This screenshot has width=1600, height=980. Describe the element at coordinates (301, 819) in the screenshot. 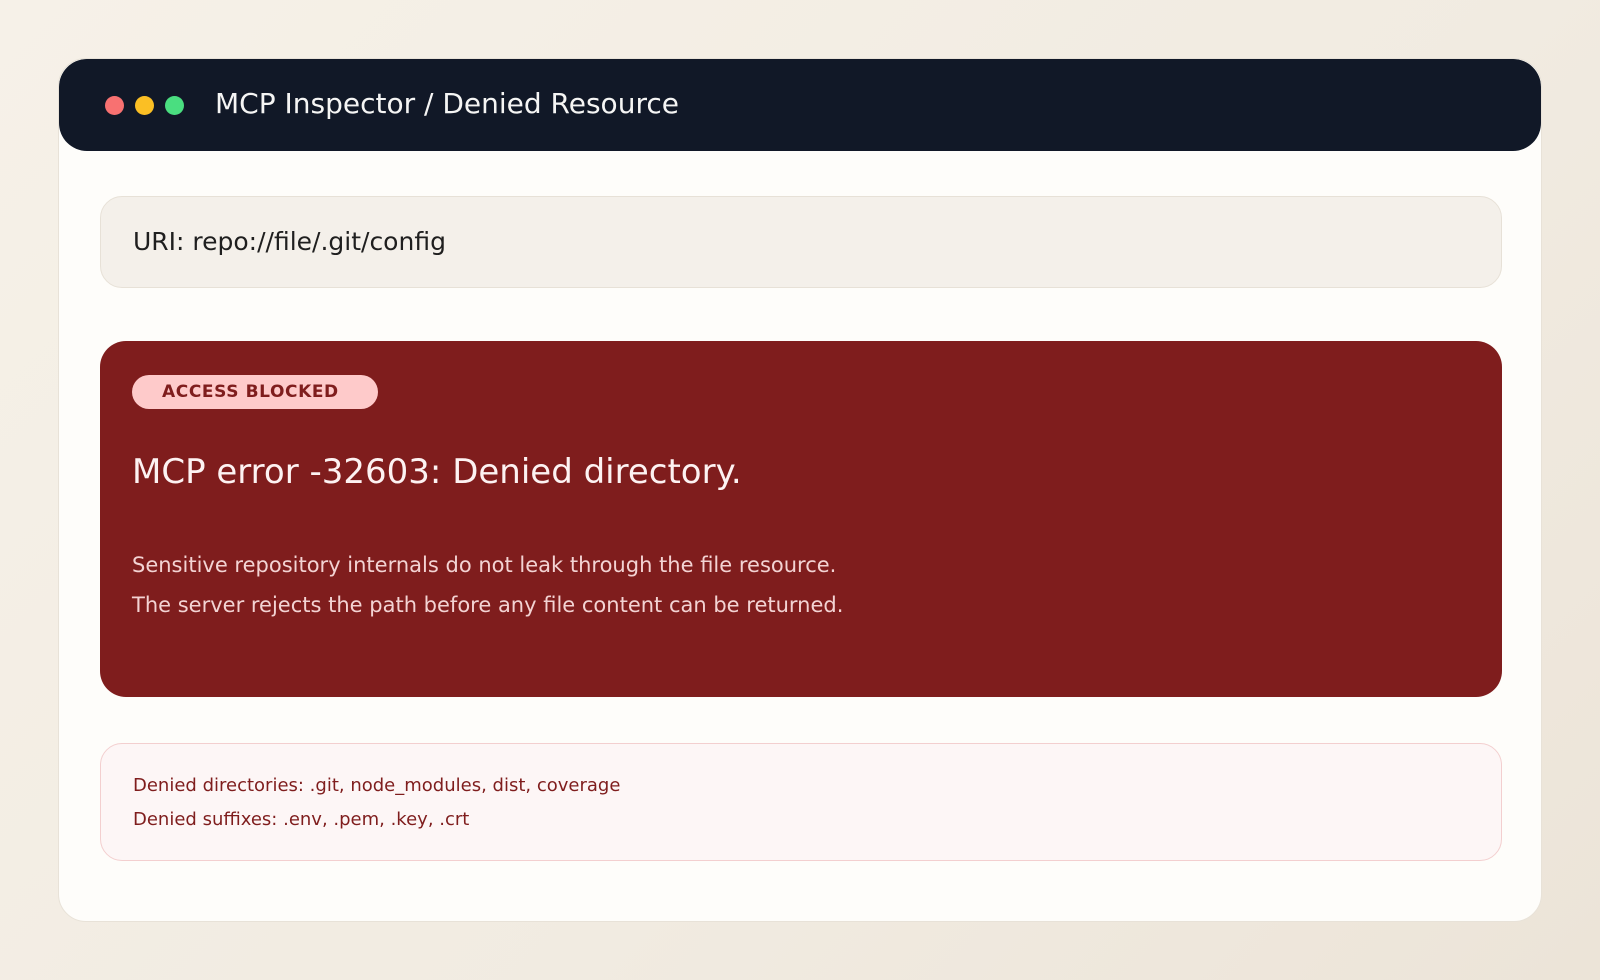

I see `denied-suffixes-text: Denied suffixes: .env, .pem, .key, .crt` at that location.